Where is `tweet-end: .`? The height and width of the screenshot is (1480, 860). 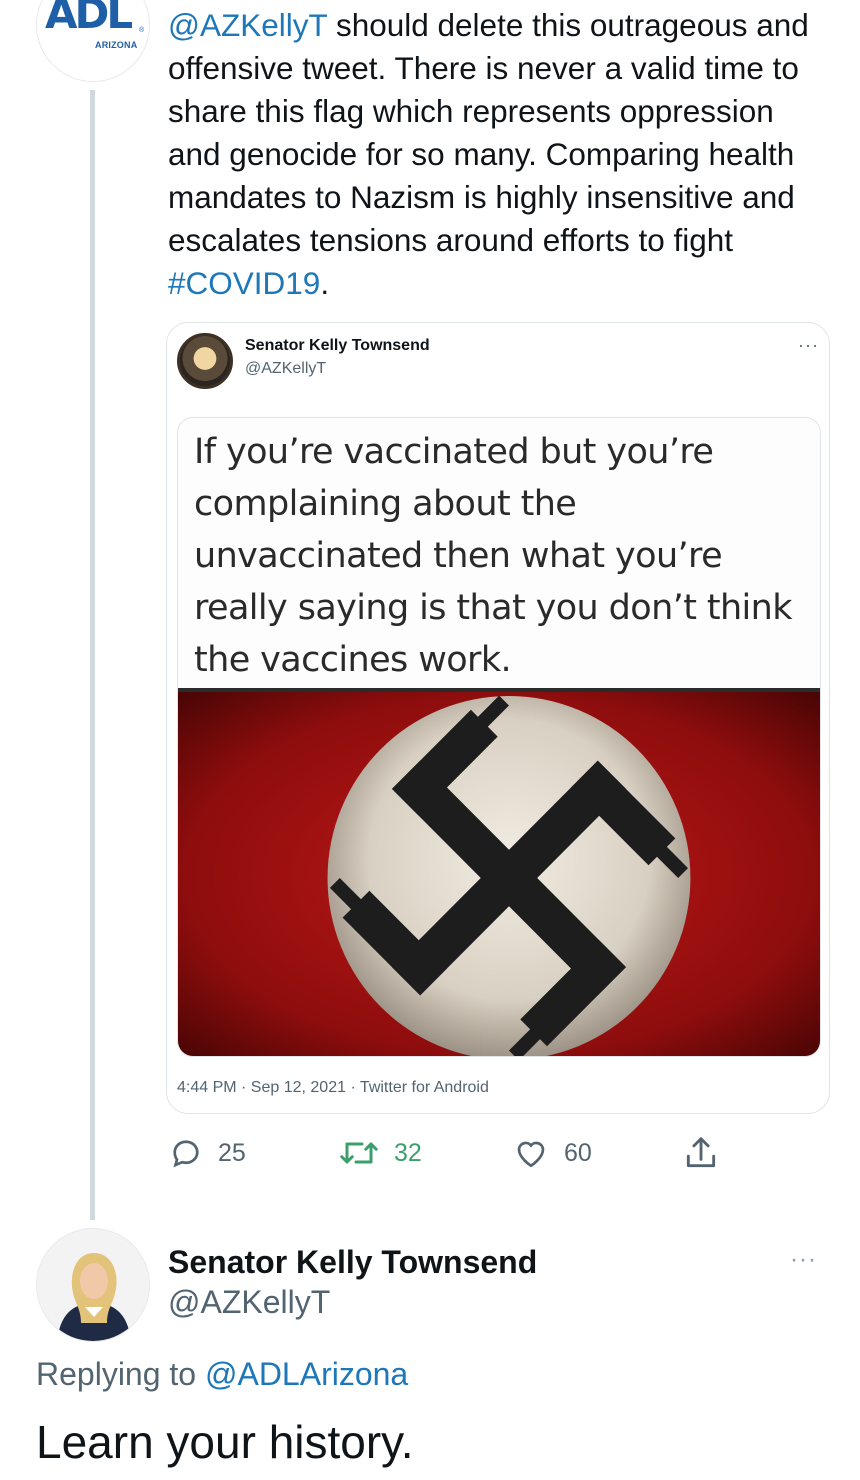
tweet-end: . is located at coordinates (325, 283).